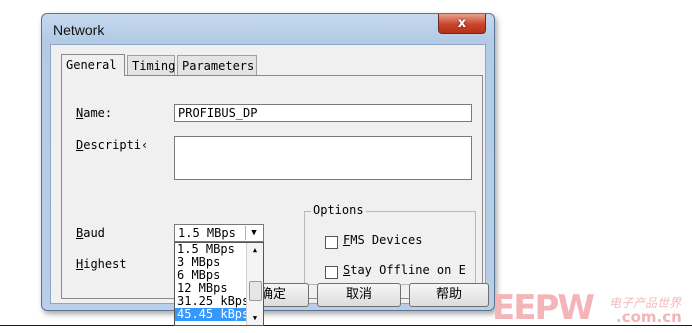 This screenshot has height=333, width=692. I want to click on name-label: Name:, so click(94, 113).